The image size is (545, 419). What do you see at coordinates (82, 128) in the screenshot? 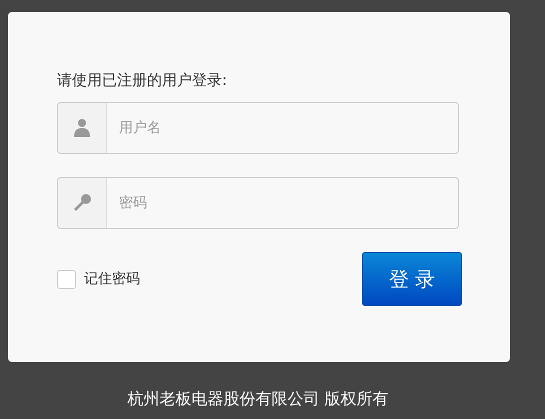
I see `user-icon` at bounding box center [82, 128].